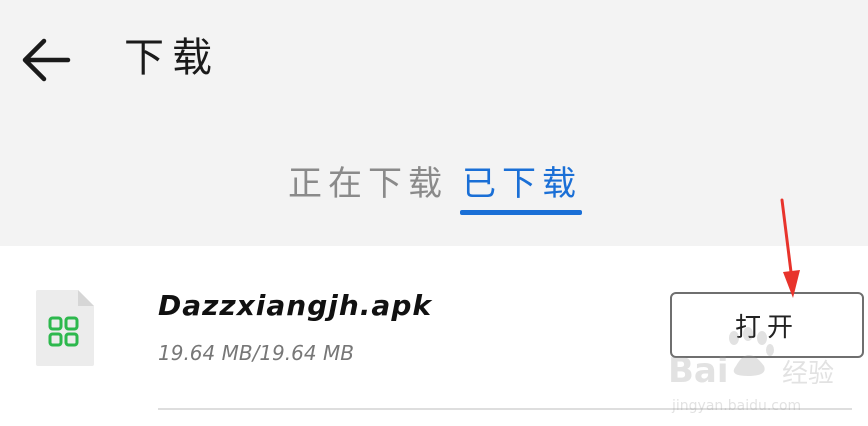 Image resolution: width=868 pixels, height=426 pixels. I want to click on tab-downloading: 正在下载, so click(368, 184).